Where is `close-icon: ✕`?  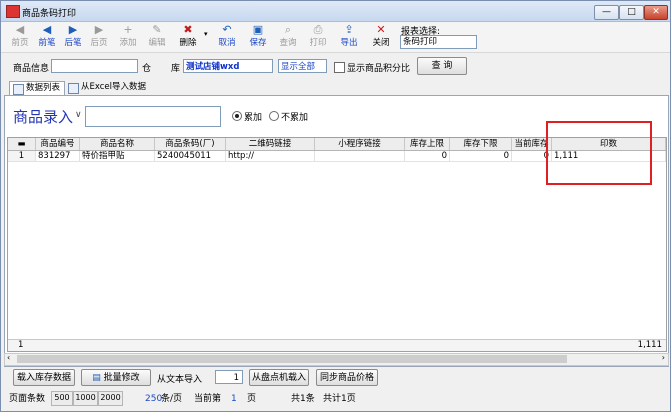 close-icon: ✕ is located at coordinates (381, 29).